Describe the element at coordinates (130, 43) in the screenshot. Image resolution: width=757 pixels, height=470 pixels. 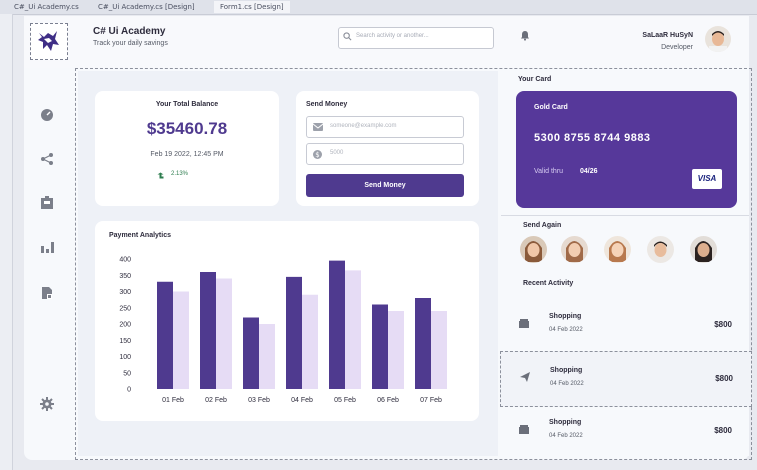
I see `app-subtitle: Track your daily savings` at that location.